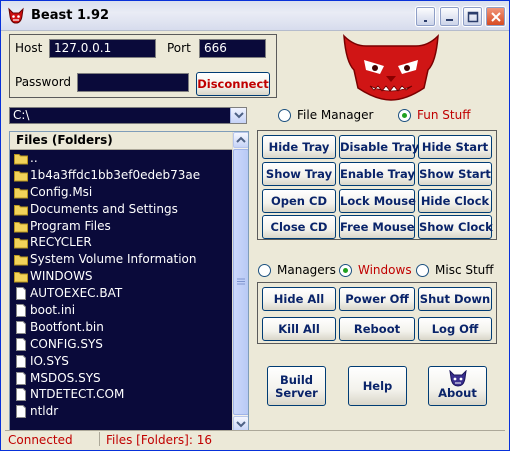  What do you see at coordinates (296, 386) in the screenshot?
I see `build-server-button: Build Server` at bounding box center [296, 386].